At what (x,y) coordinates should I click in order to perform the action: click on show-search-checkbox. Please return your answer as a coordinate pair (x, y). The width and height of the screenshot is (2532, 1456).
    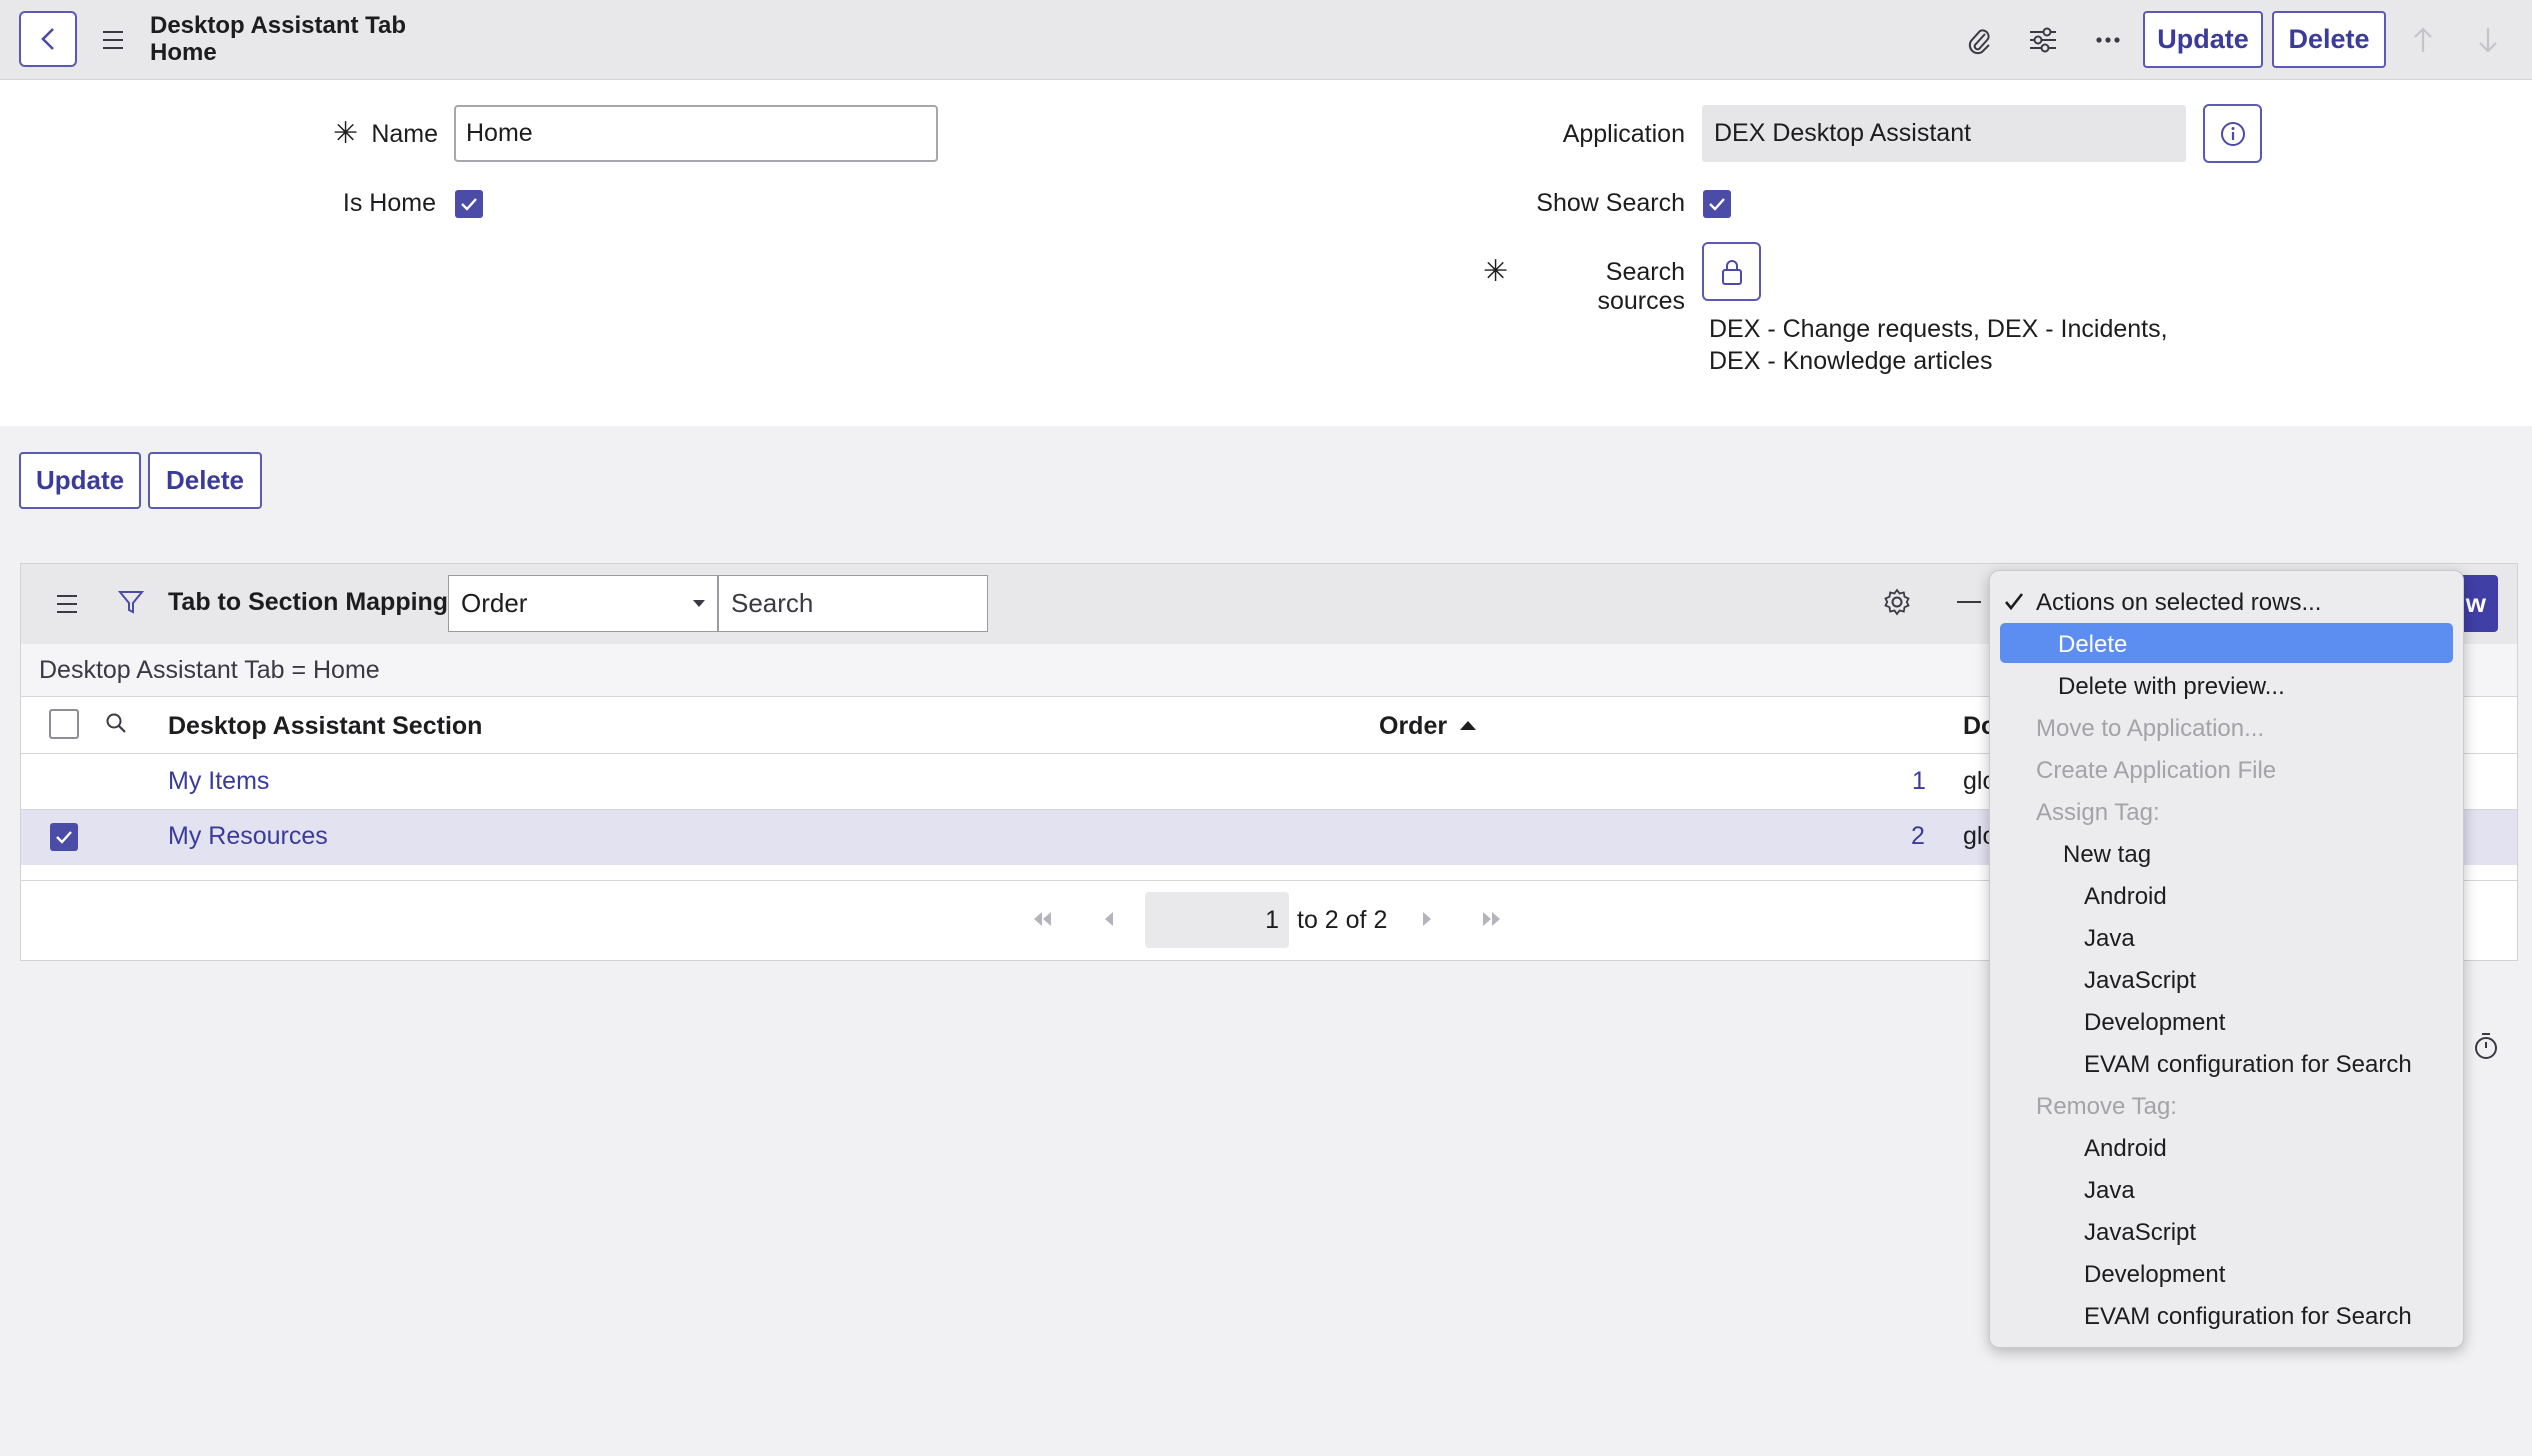
    Looking at the image, I should click on (1717, 204).